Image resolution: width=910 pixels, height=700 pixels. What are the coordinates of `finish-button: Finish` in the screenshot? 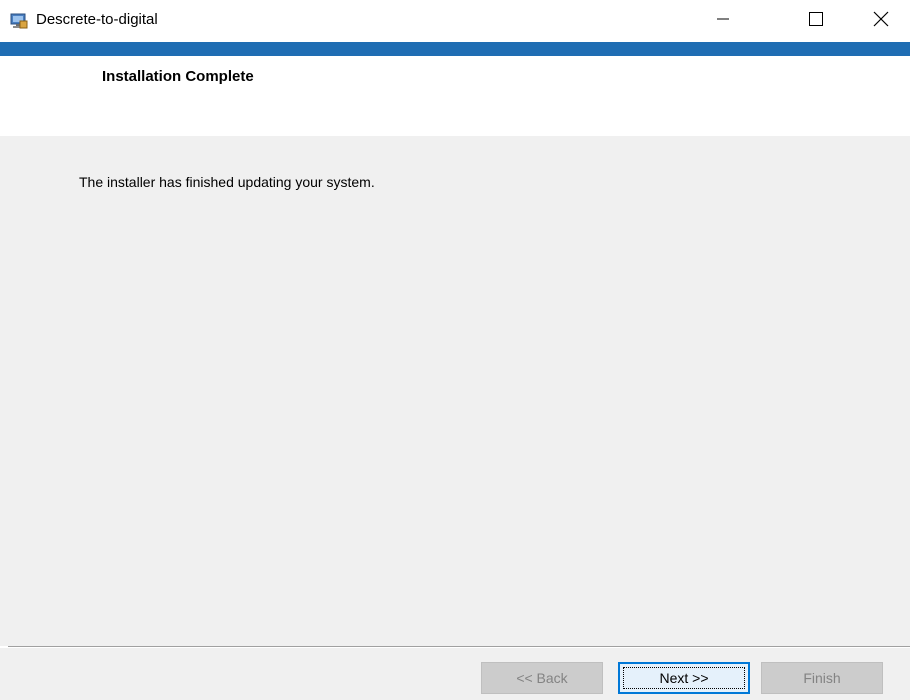 It's located at (822, 678).